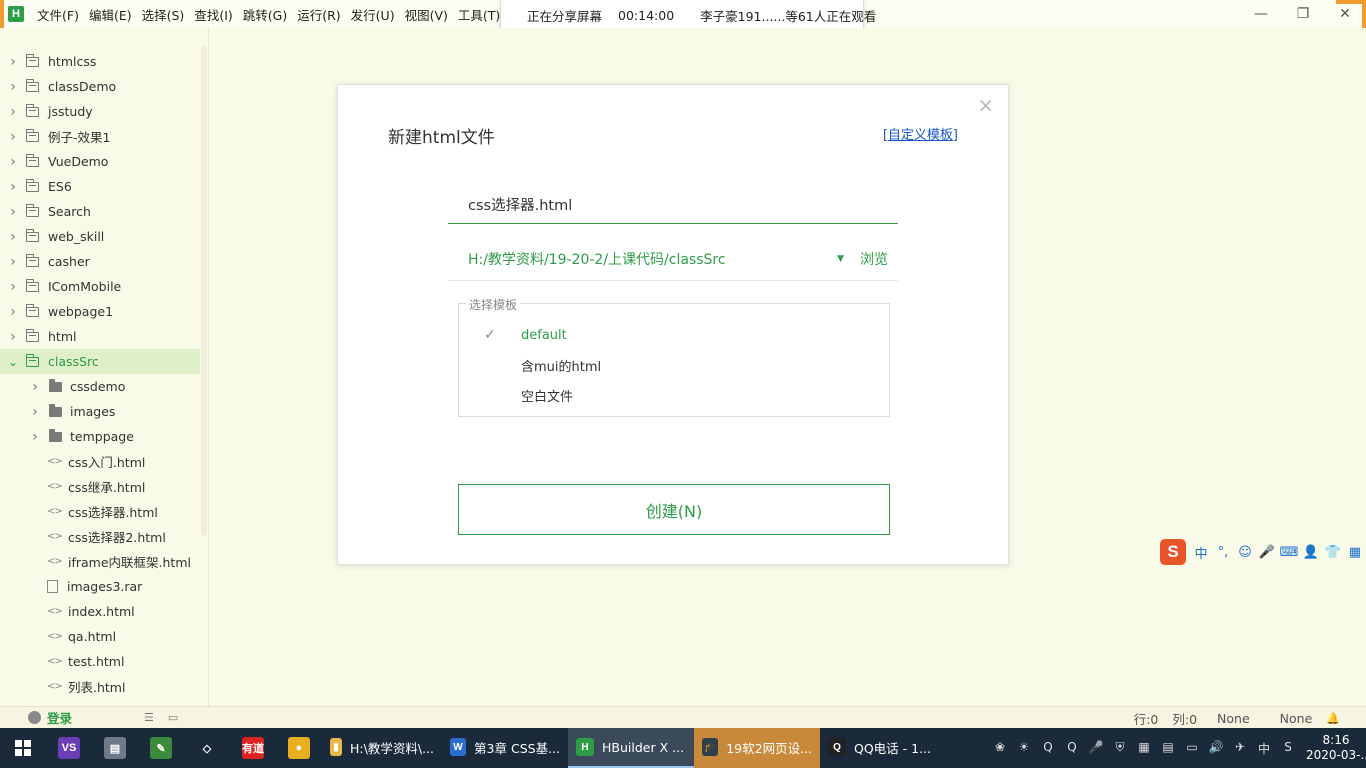 This screenshot has width=1366, height=768. I want to click on minimize-button: —, so click(1261, 14).